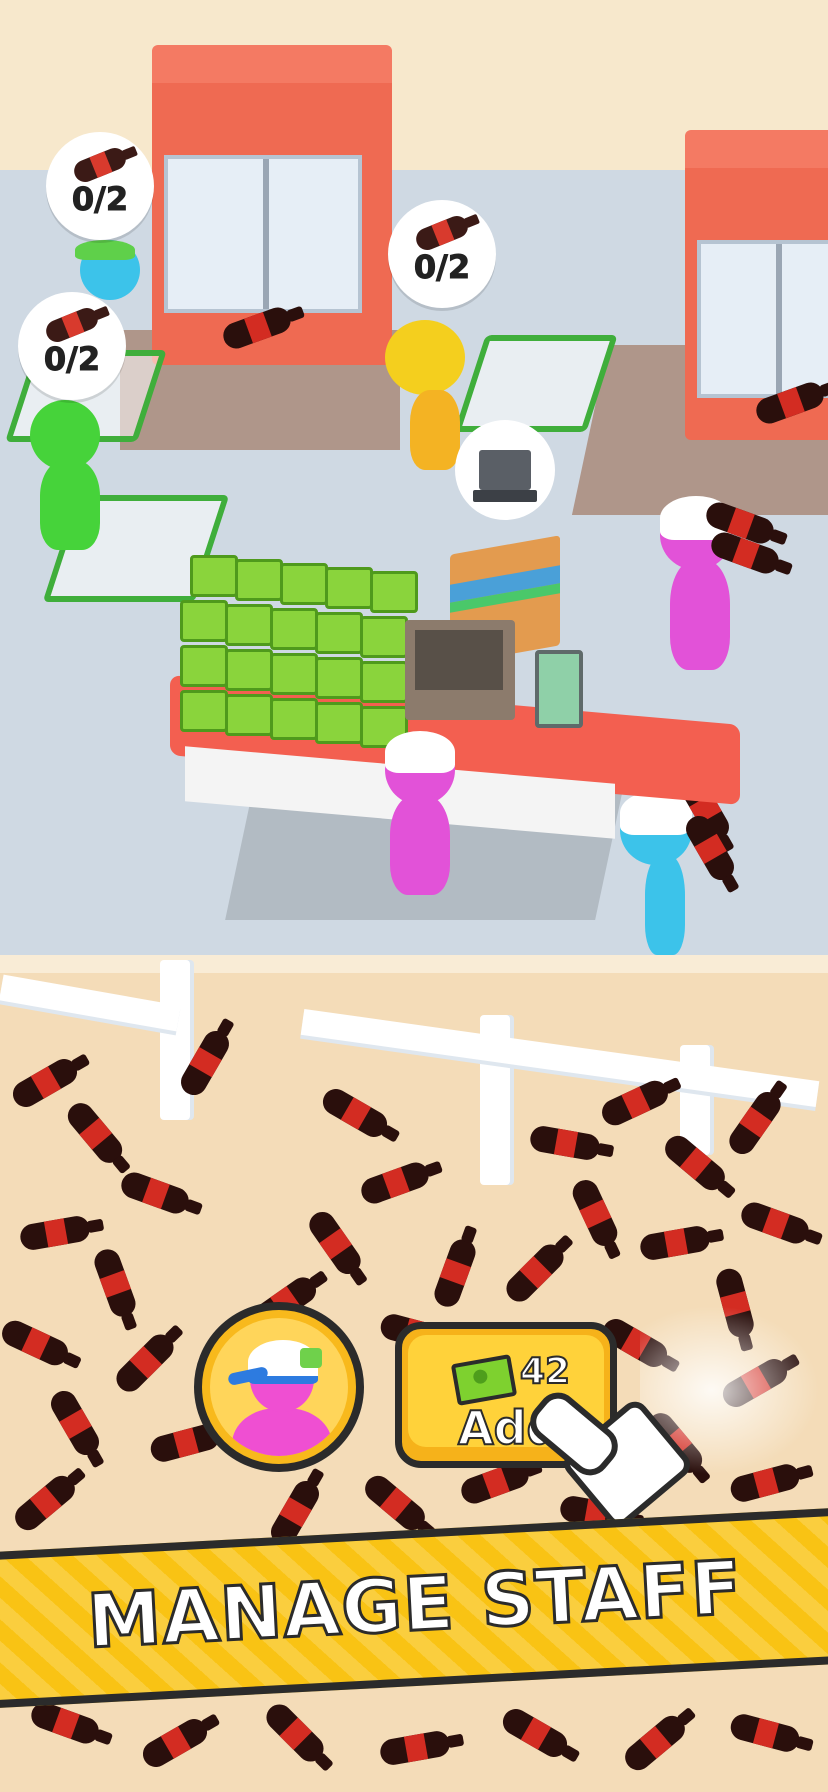 The height and width of the screenshot is (1792, 828). What do you see at coordinates (505, 476) in the screenshot?
I see `cash-register-icon` at bounding box center [505, 476].